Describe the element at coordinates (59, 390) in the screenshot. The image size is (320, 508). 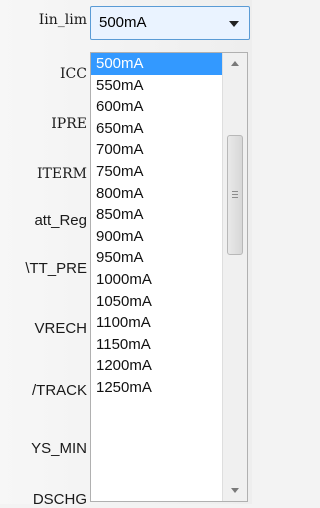
I see `label-vtrack: /TRACK` at that location.